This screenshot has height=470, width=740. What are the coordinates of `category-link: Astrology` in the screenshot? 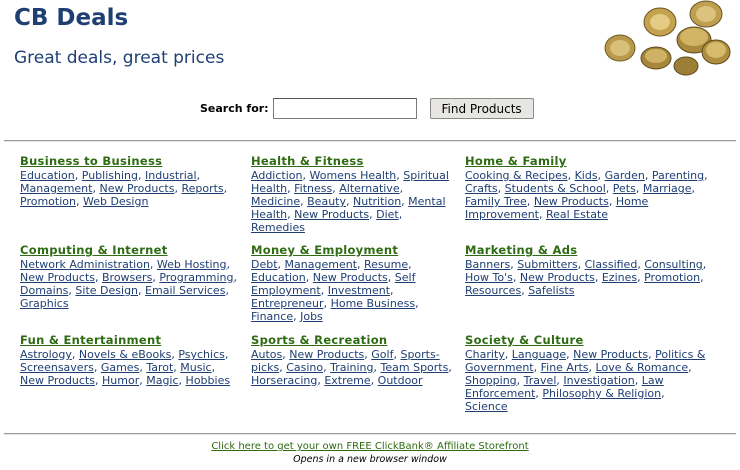 It's located at (46, 354).